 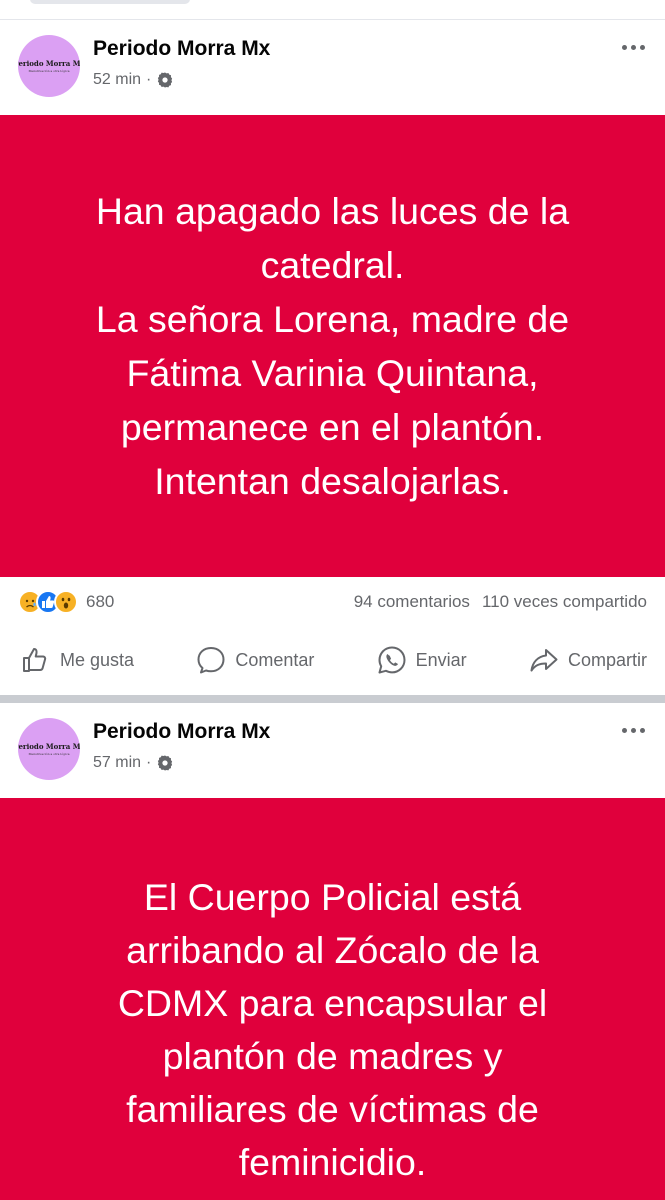 I want to click on share-button: Compartir, so click(x=587, y=660).